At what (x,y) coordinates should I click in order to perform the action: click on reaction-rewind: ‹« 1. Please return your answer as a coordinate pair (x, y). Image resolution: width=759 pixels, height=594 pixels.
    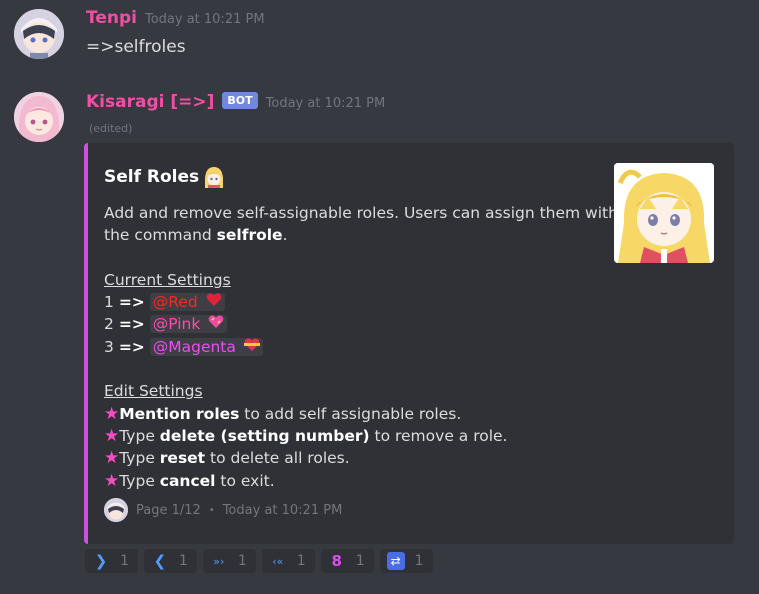
    Looking at the image, I should click on (288, 561).